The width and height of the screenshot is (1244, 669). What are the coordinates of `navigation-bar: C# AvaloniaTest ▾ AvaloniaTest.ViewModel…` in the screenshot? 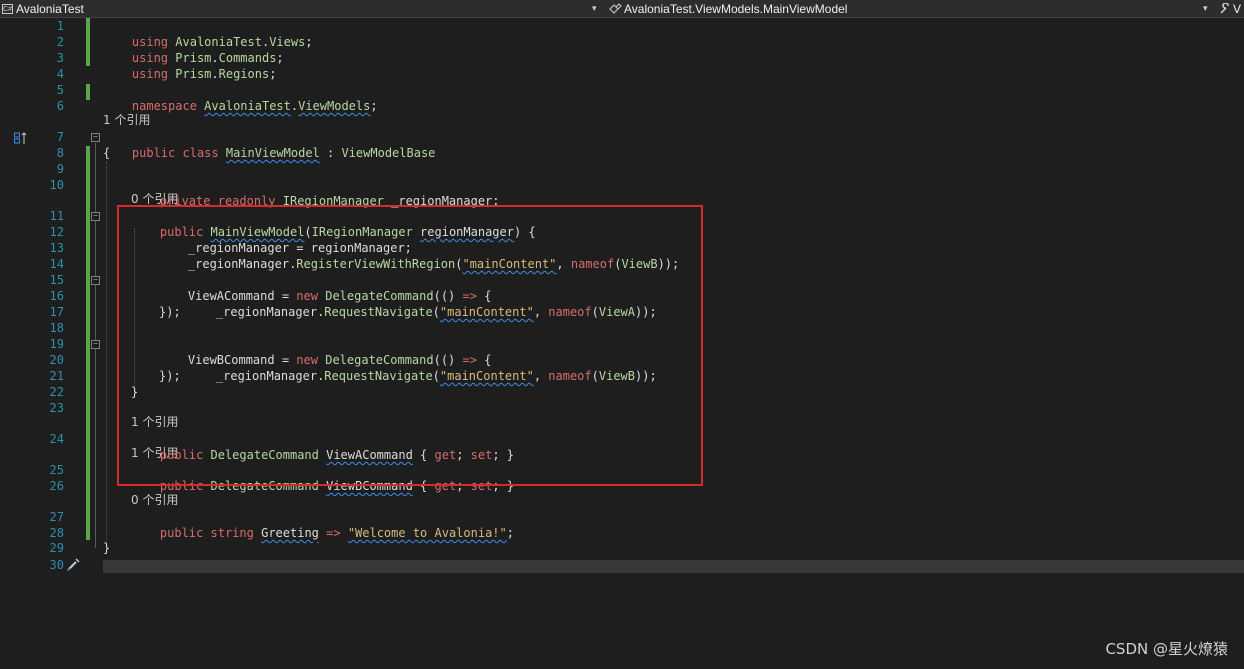 It's located at (622, 9).